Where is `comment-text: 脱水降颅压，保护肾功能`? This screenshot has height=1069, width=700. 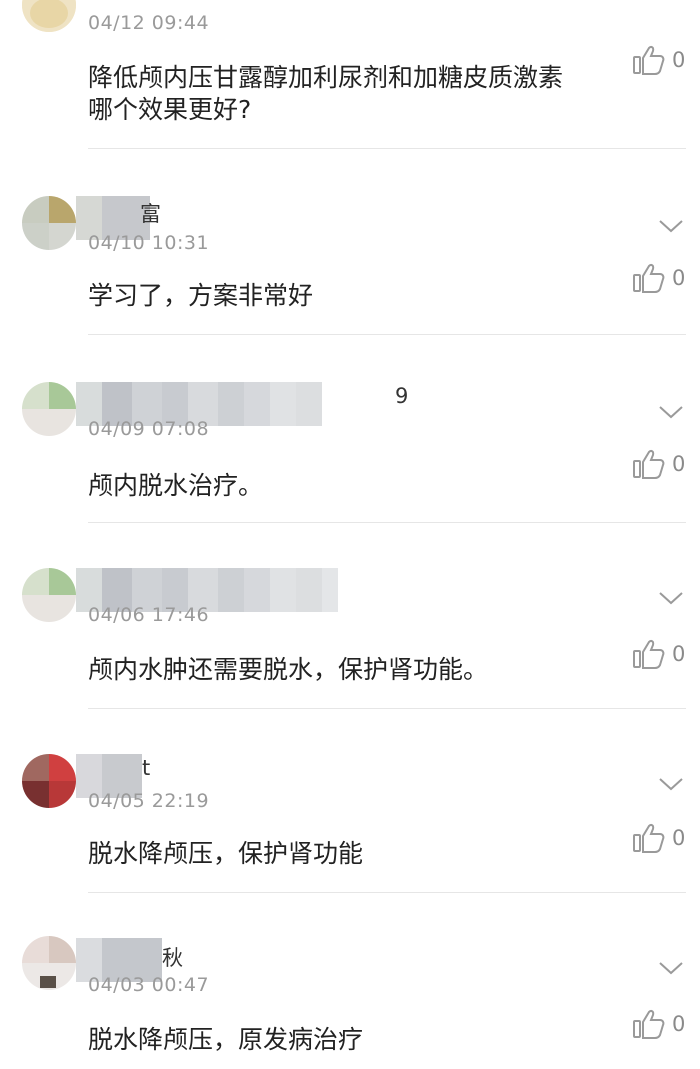 comment-text: 脱水降颅压，保护肾功能 is located at coordinates (226, 853).